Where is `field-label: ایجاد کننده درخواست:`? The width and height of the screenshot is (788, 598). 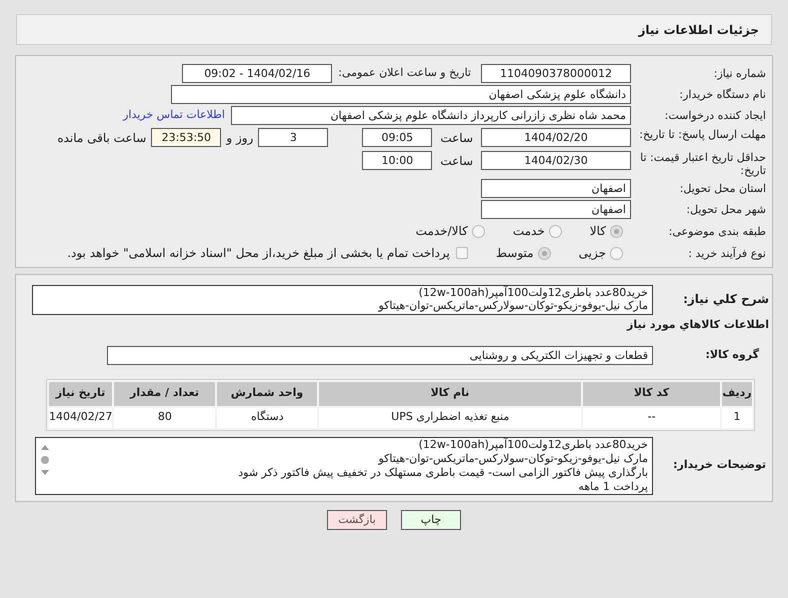
field-label: ایجاد کننده درخواست: is located at coordinates (715, 115).